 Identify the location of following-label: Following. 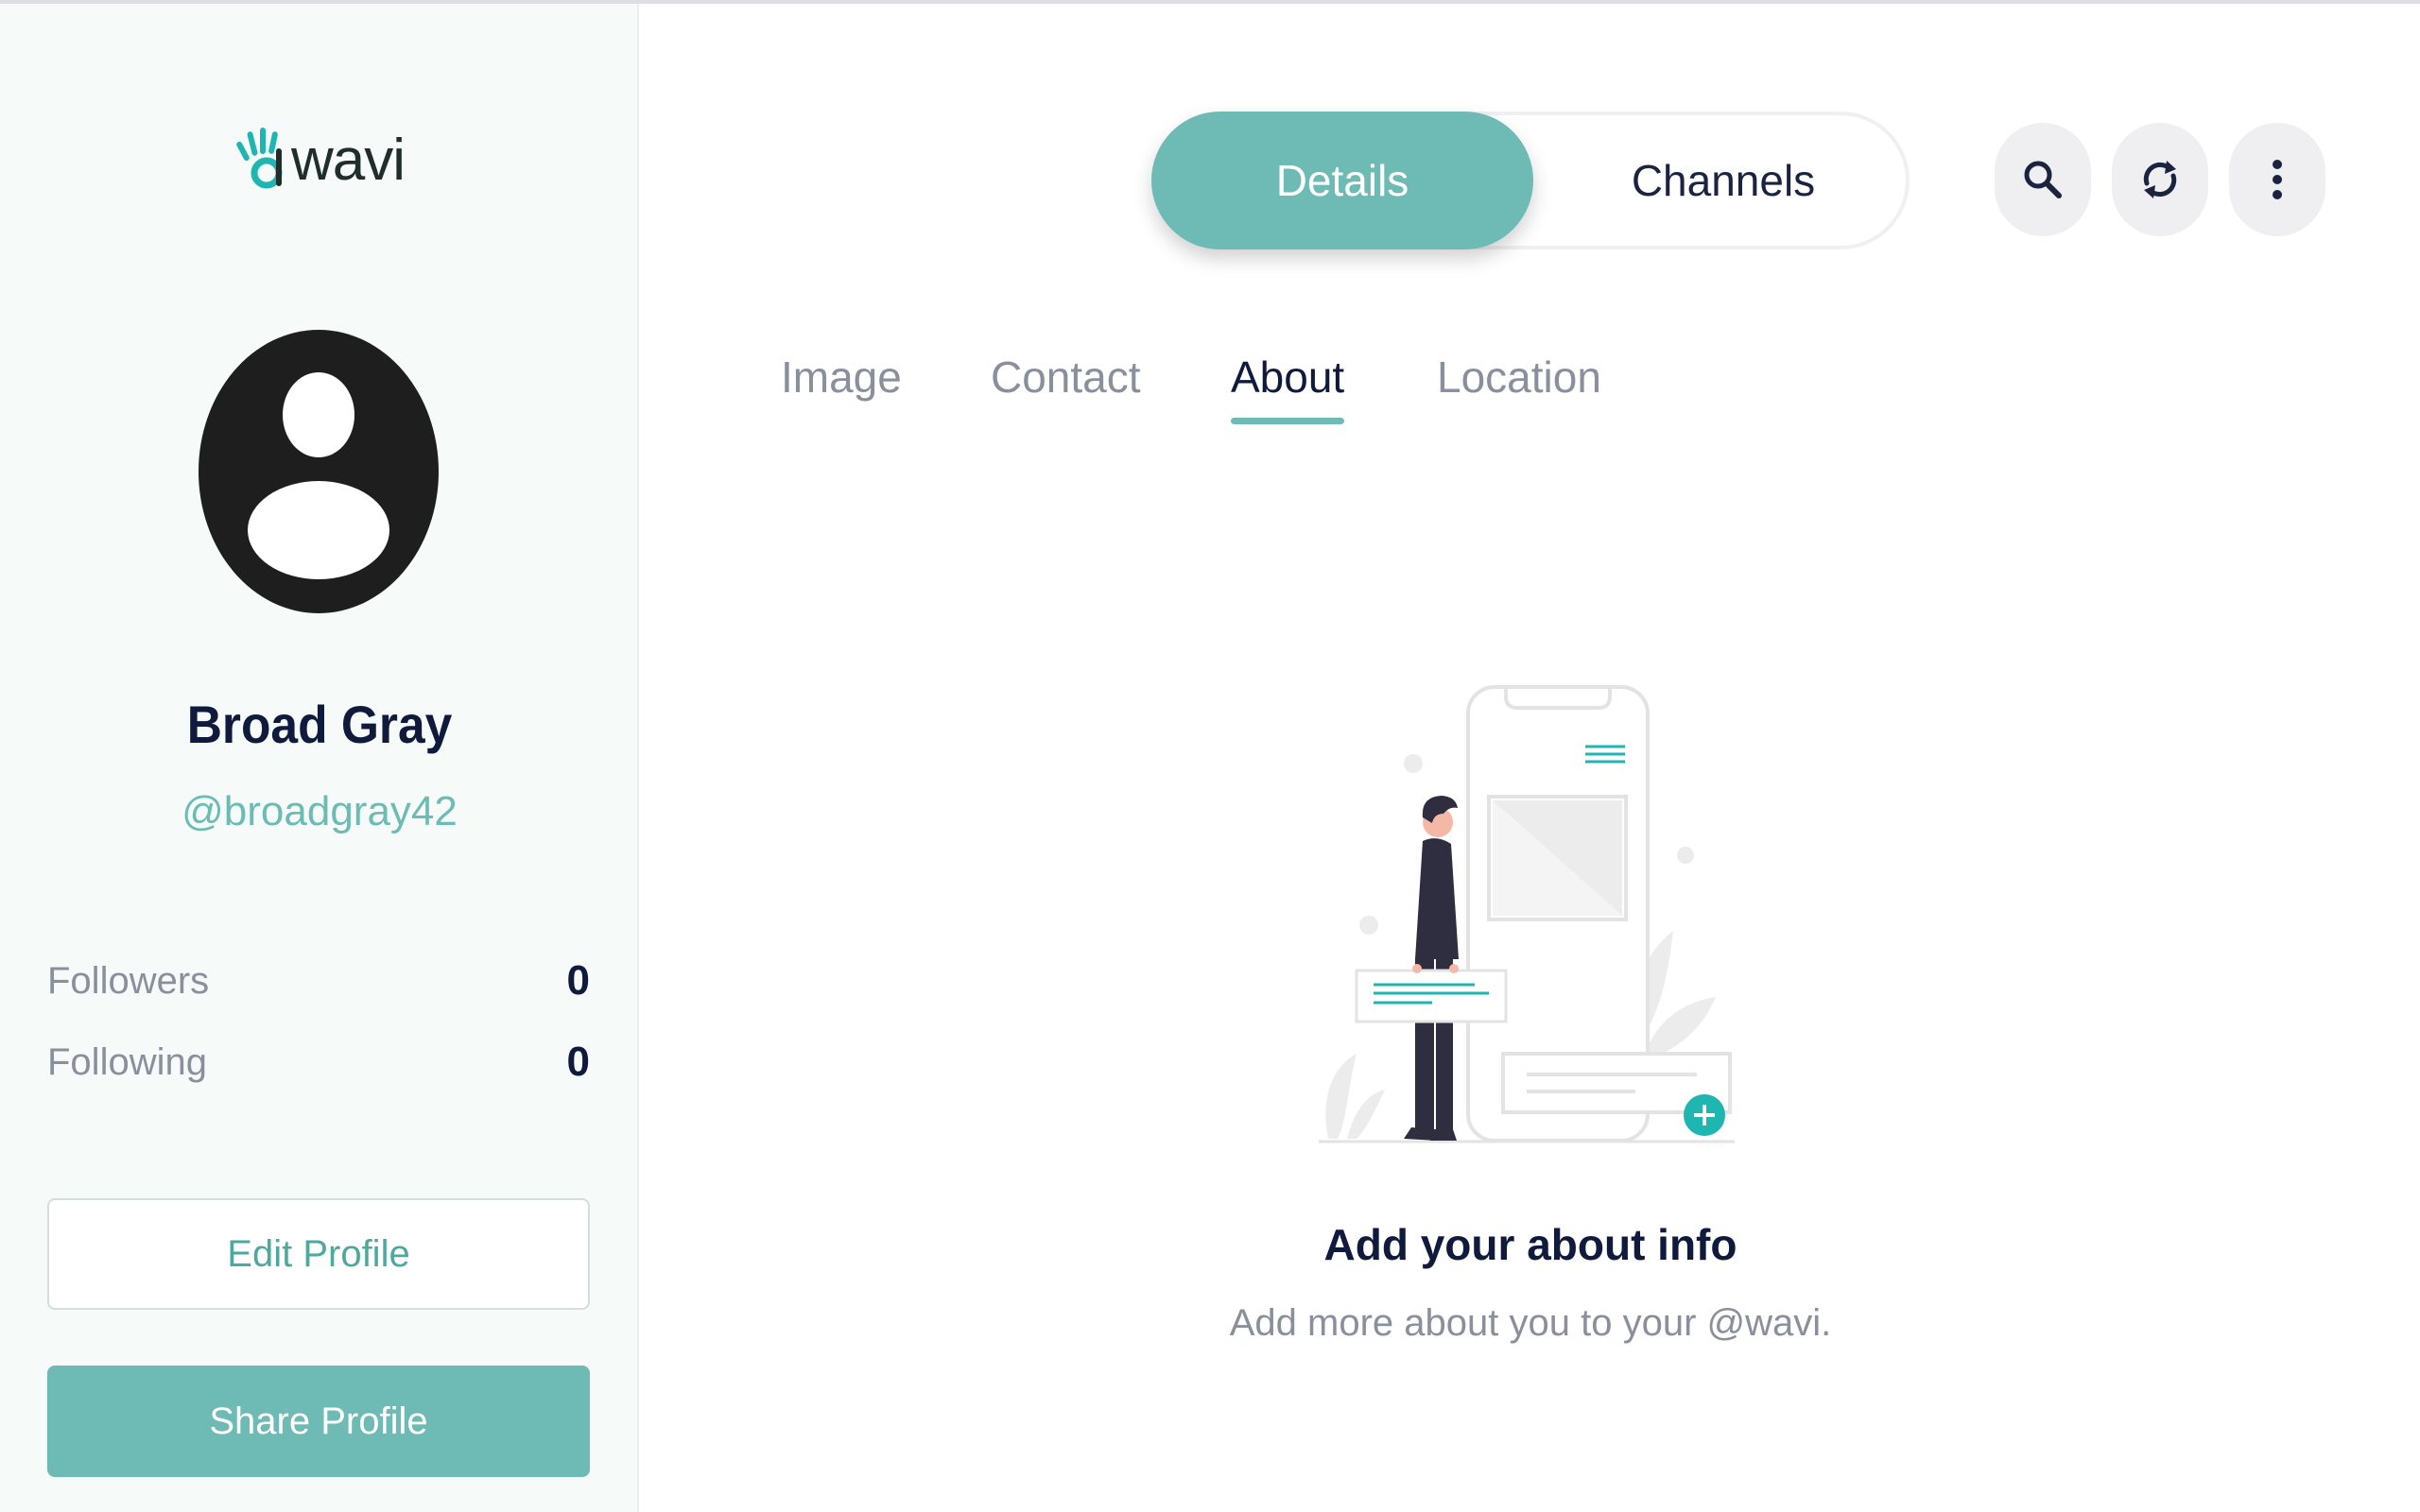
(127, 1061).